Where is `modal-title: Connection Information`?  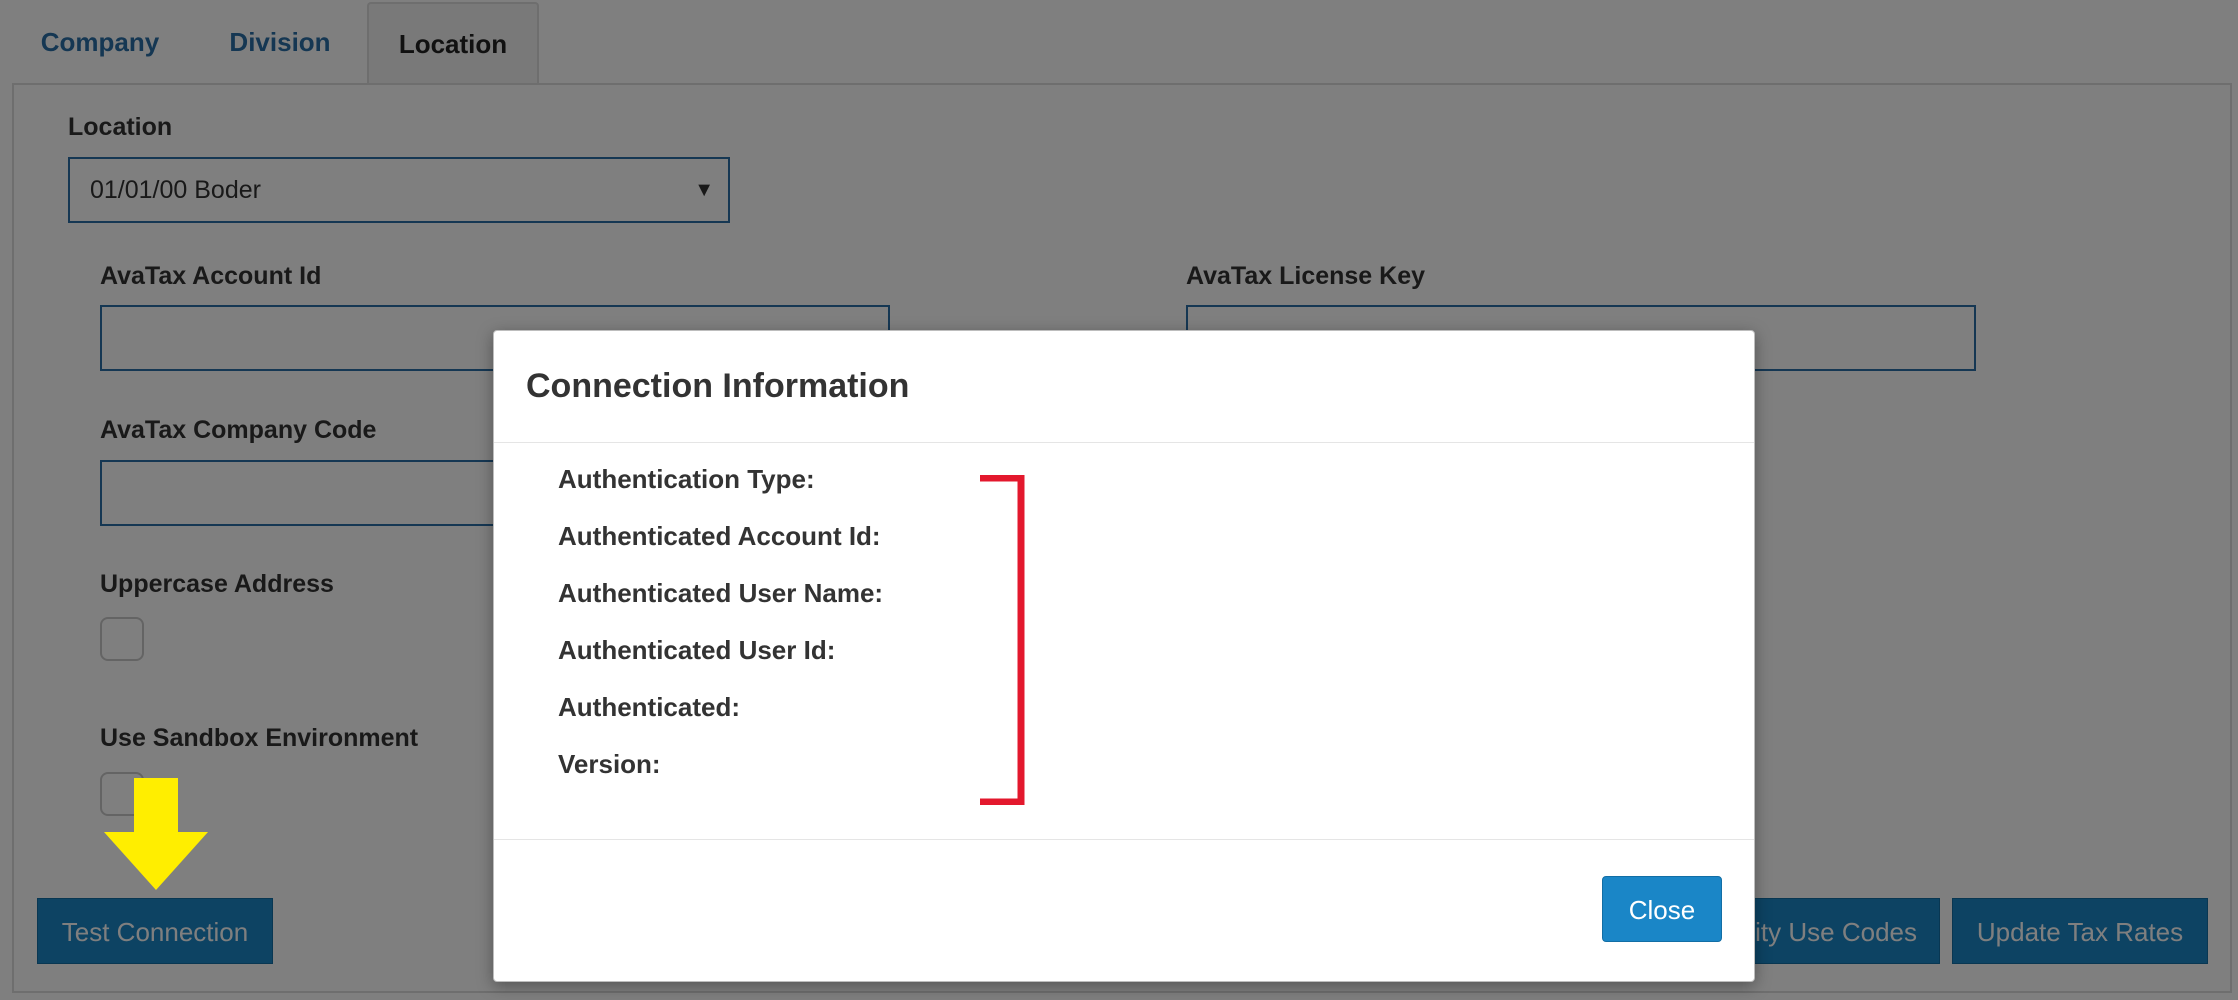
modal-title: Connection Information is located at coordinates (718, 386).